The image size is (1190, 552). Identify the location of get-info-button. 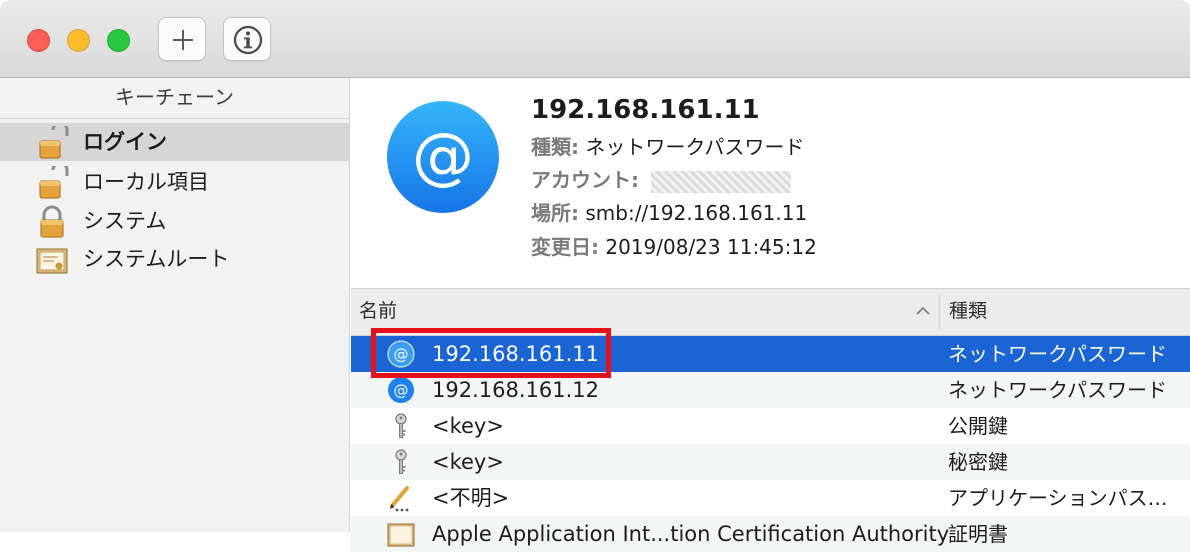
(247, 39).